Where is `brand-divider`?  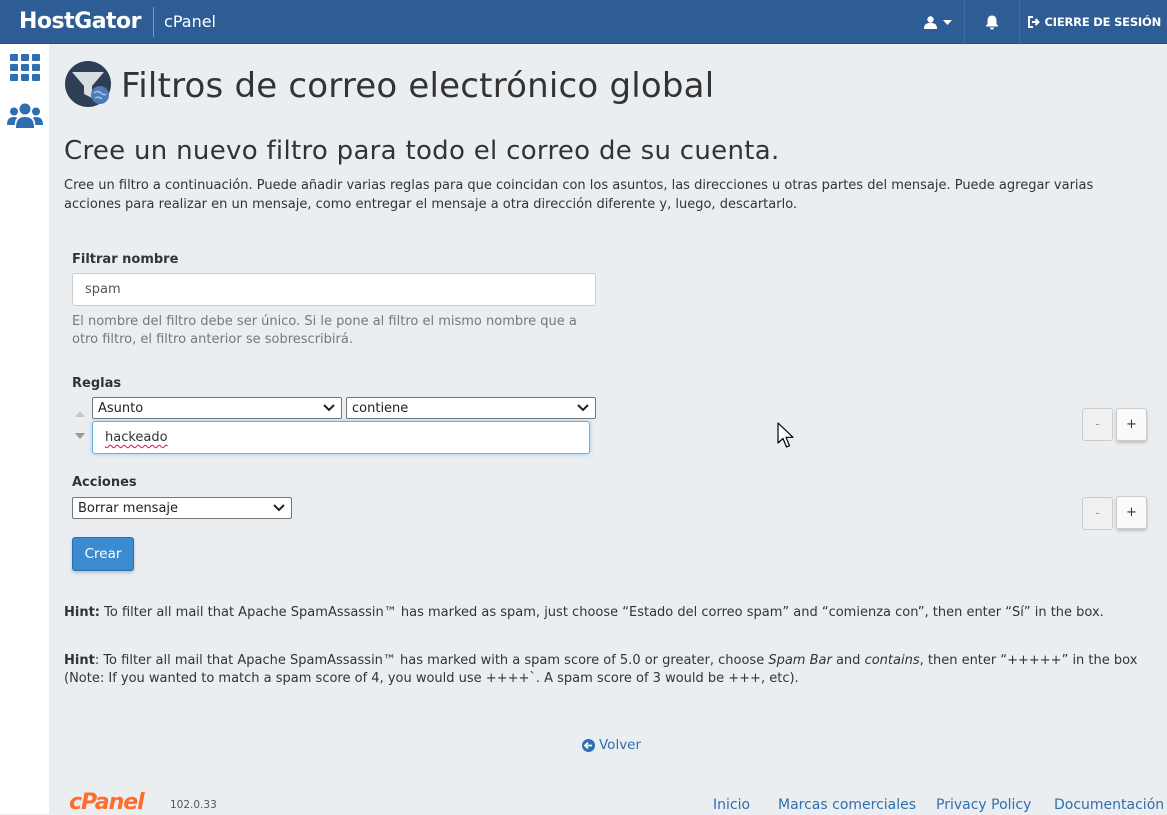
brand-divider is located at coordinates (154, 21).